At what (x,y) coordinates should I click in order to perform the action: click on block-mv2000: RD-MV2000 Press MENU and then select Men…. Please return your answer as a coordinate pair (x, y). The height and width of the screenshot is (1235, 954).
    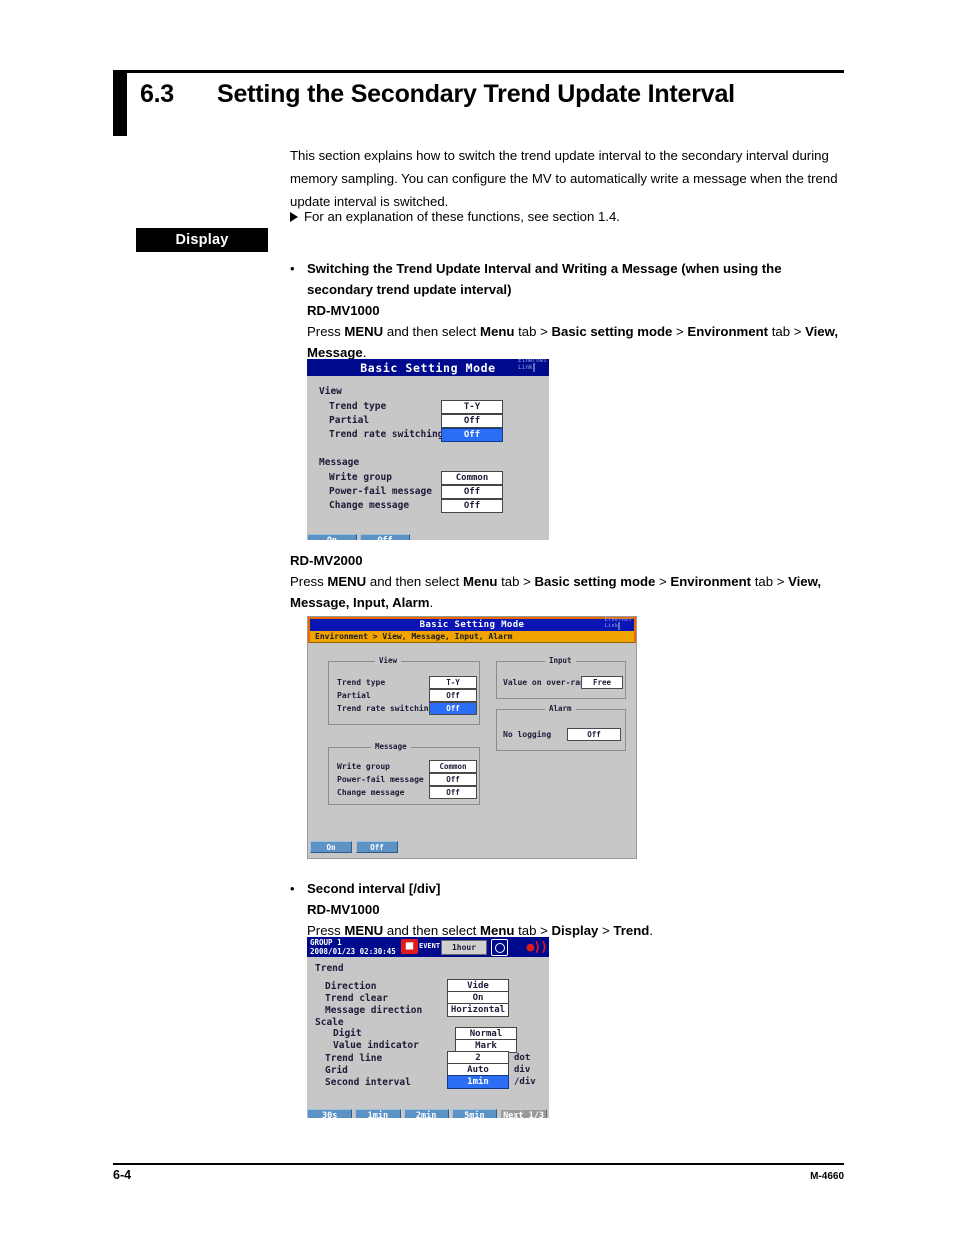
    Looking at the image, I should click on (568, 581).